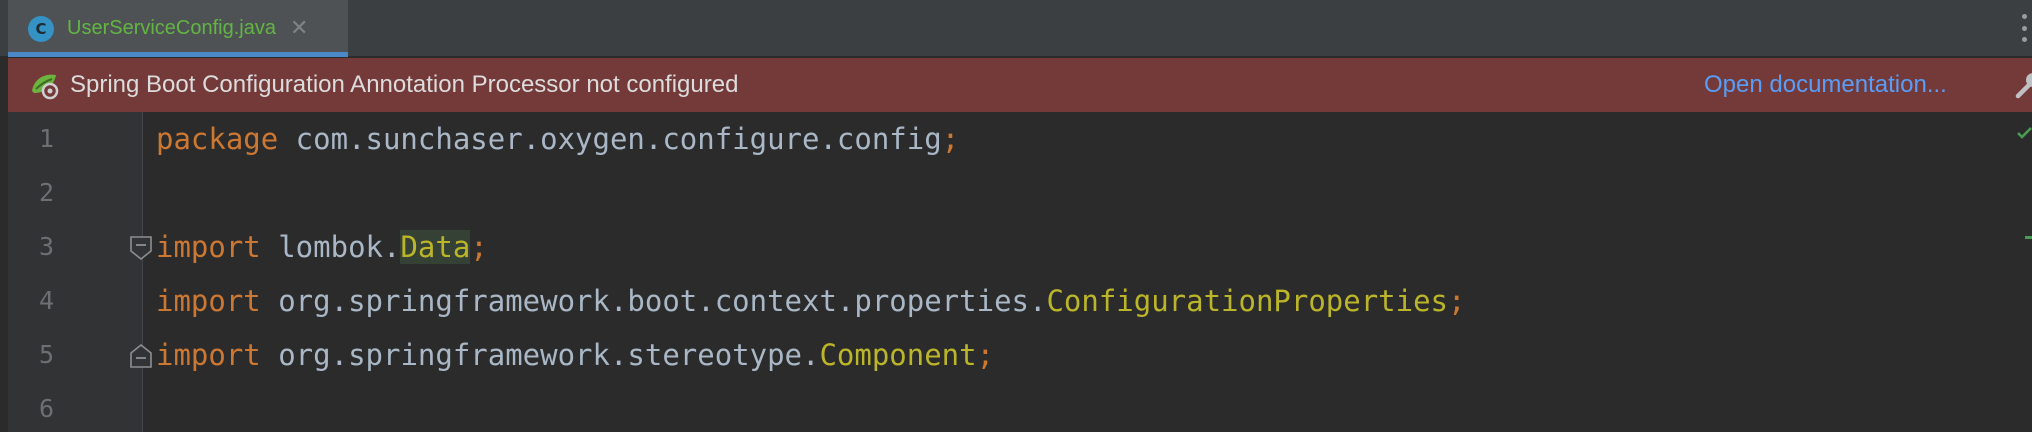 This screenshot has height=432, width=2032. Describe the element at coordinates (45, 87) in the screenshot. I see `spring-boot-icon` at that location.